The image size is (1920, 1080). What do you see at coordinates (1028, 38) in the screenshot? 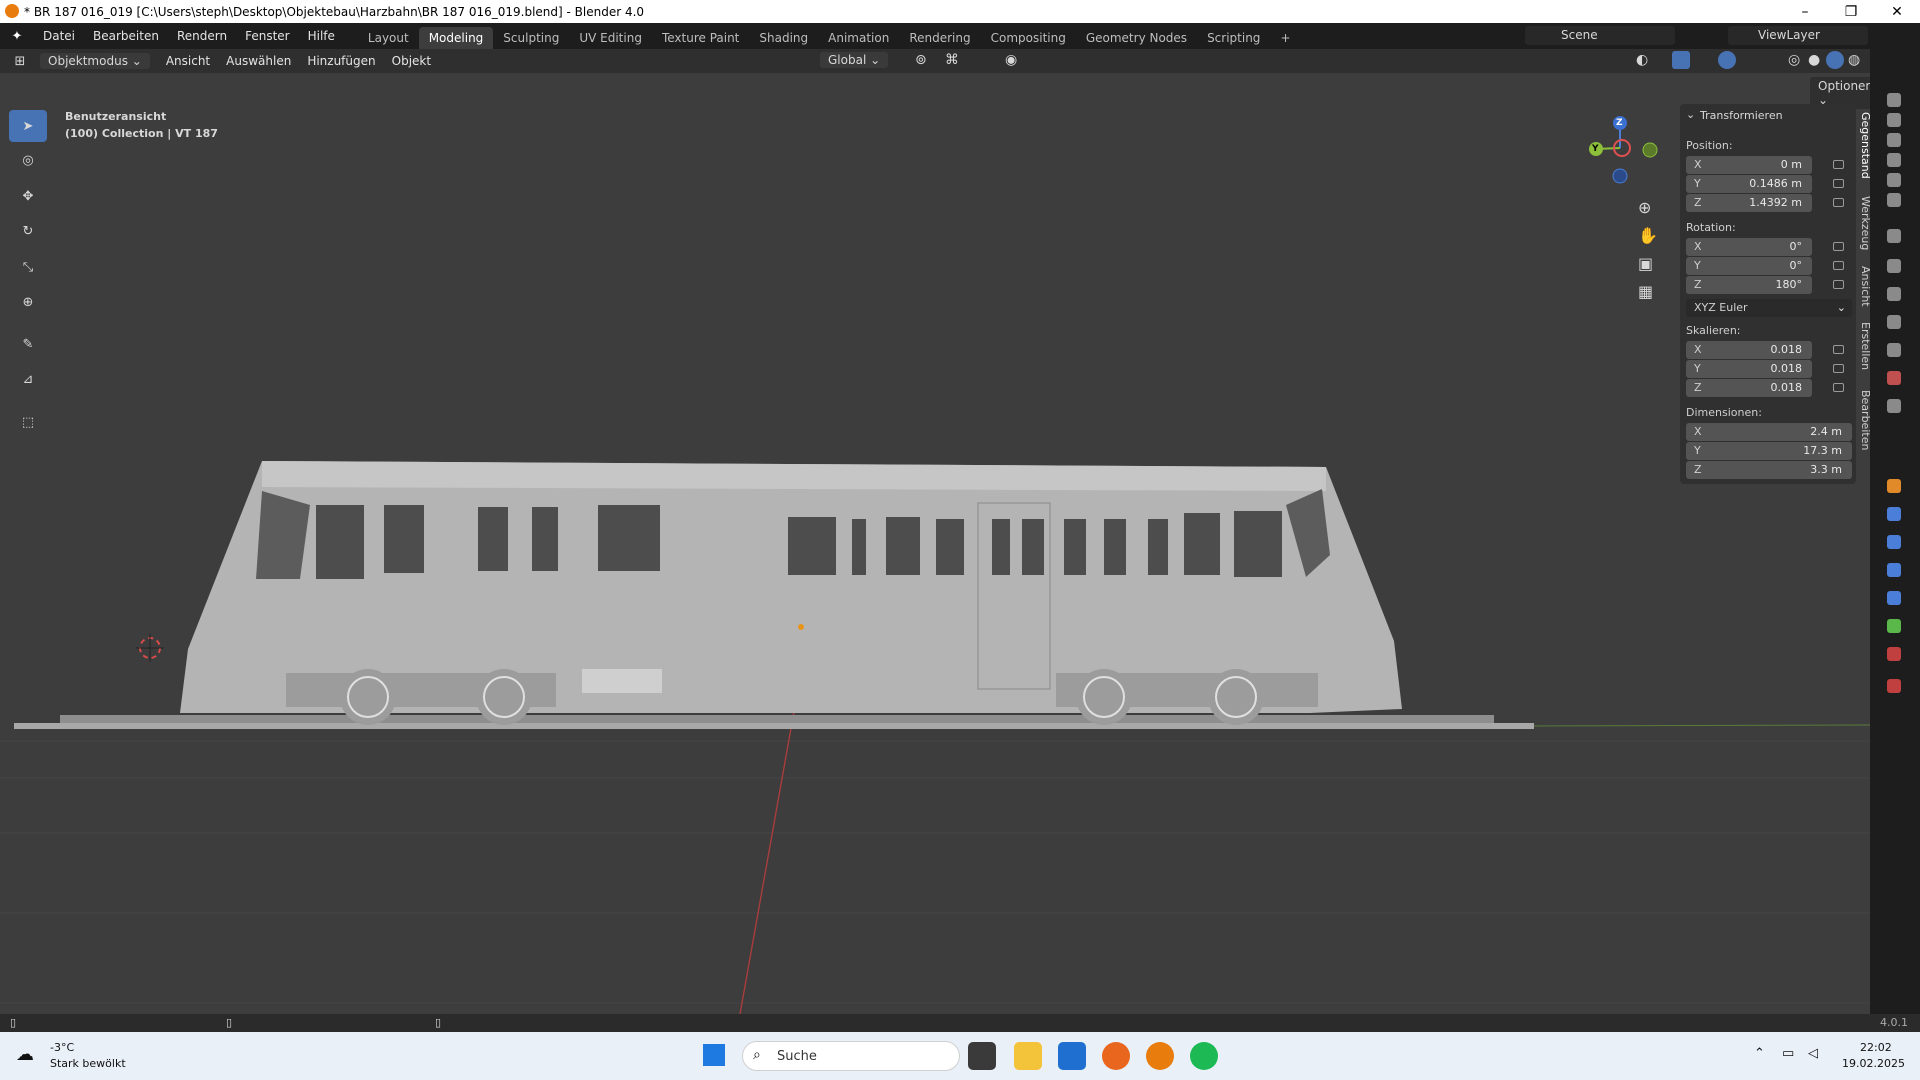
I see `tab-compositing: Compositing` at bounding box center [1028, 38].